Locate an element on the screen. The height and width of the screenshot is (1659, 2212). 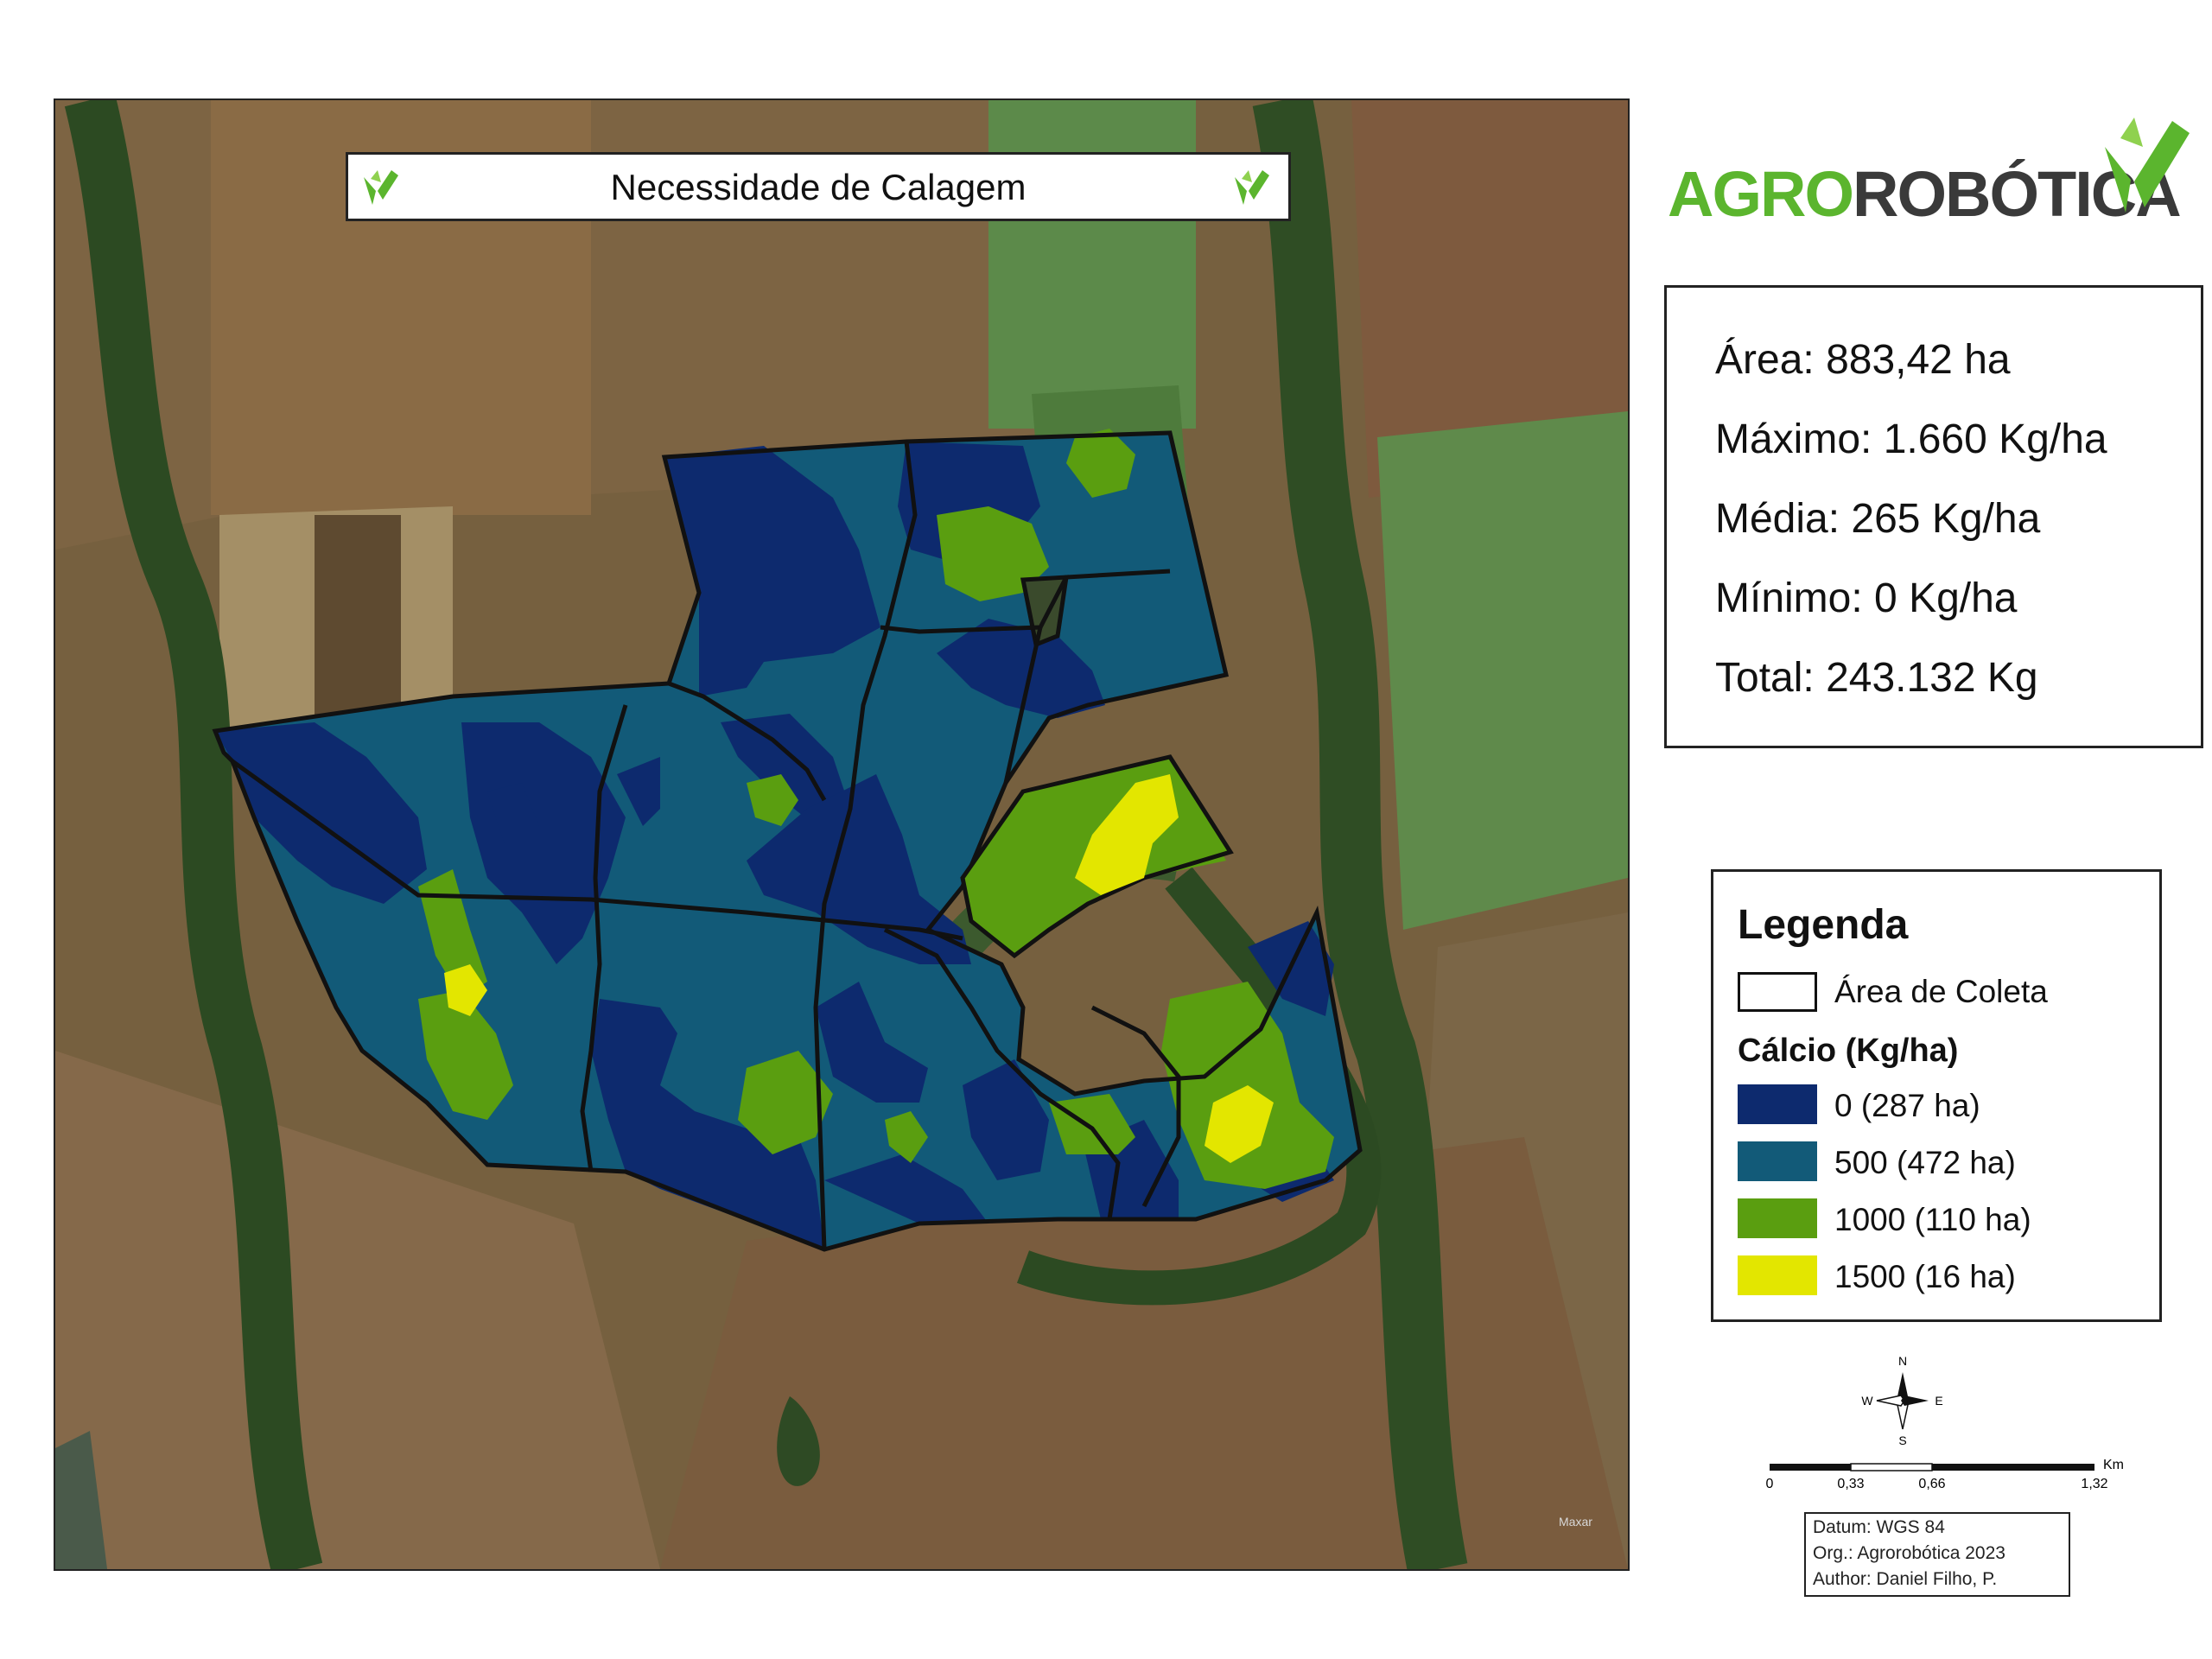
compass-rose: N S E W is located at coordinates (1902, 1400).